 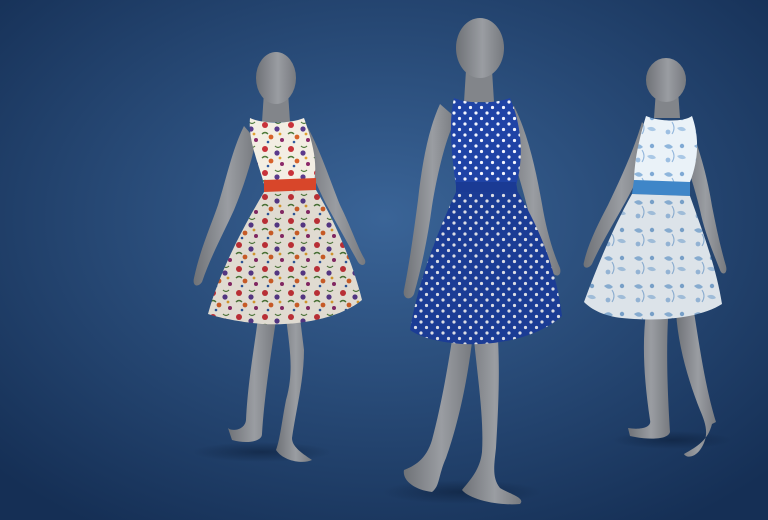 What do you see at coordinates (666, 80) in the screenshot?
I see `right-figure-head` at bounding box center [666, 80].